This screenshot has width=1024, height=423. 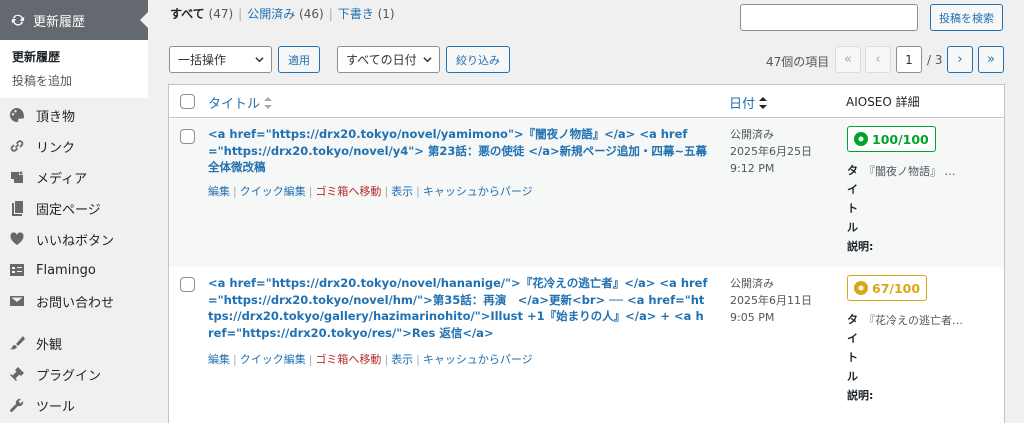 I want to click on sidebar-item-tools: ツール, so click(x=74, y=405).